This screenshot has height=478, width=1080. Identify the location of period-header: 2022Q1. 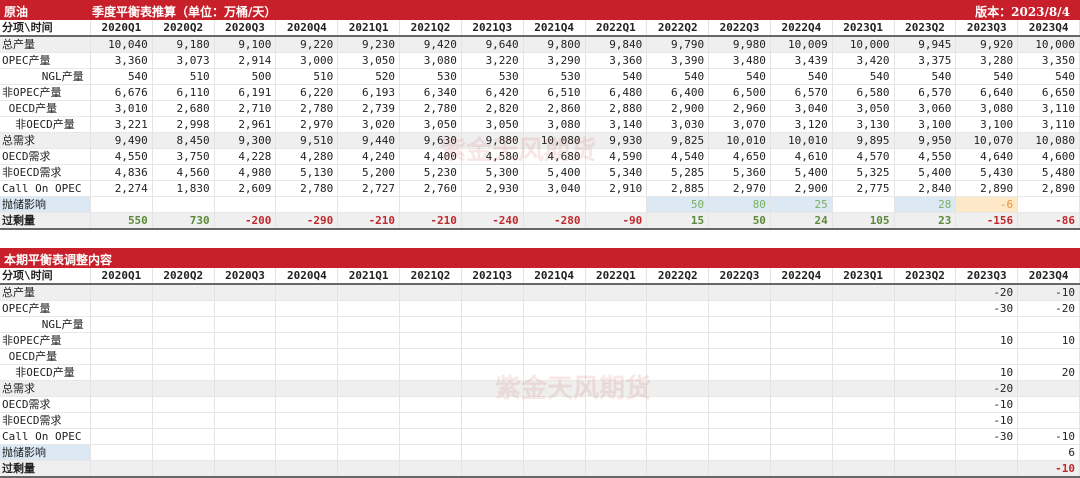
(616, 276).